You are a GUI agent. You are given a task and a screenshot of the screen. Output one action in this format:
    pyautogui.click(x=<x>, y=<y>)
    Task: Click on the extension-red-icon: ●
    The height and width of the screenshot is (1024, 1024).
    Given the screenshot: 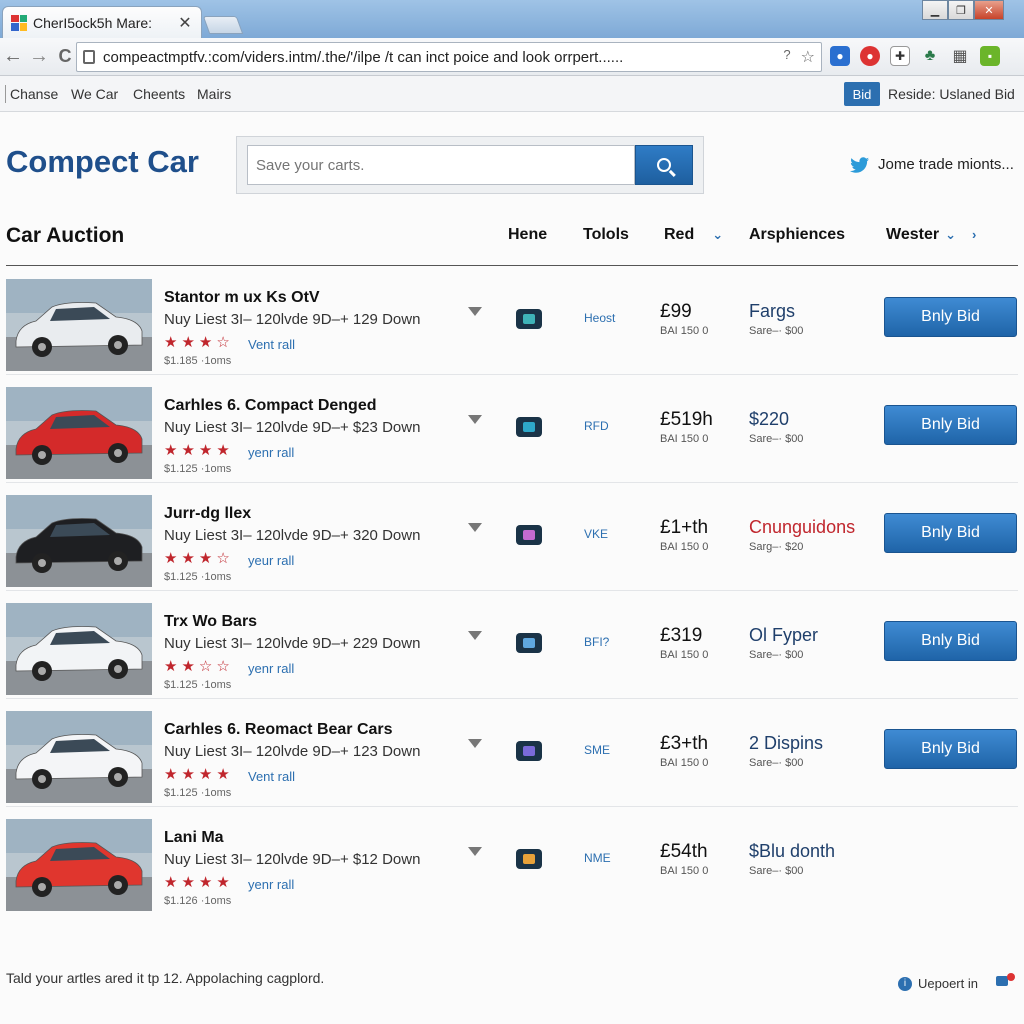 What is the action you would take?
    pyautogui.click(x=870, y=56)
    